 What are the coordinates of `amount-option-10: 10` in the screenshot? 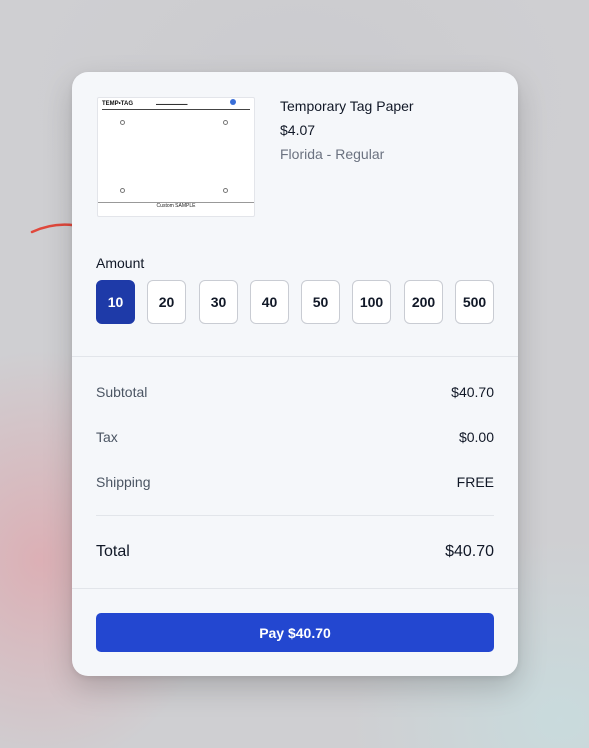 It's located at (115, 302).